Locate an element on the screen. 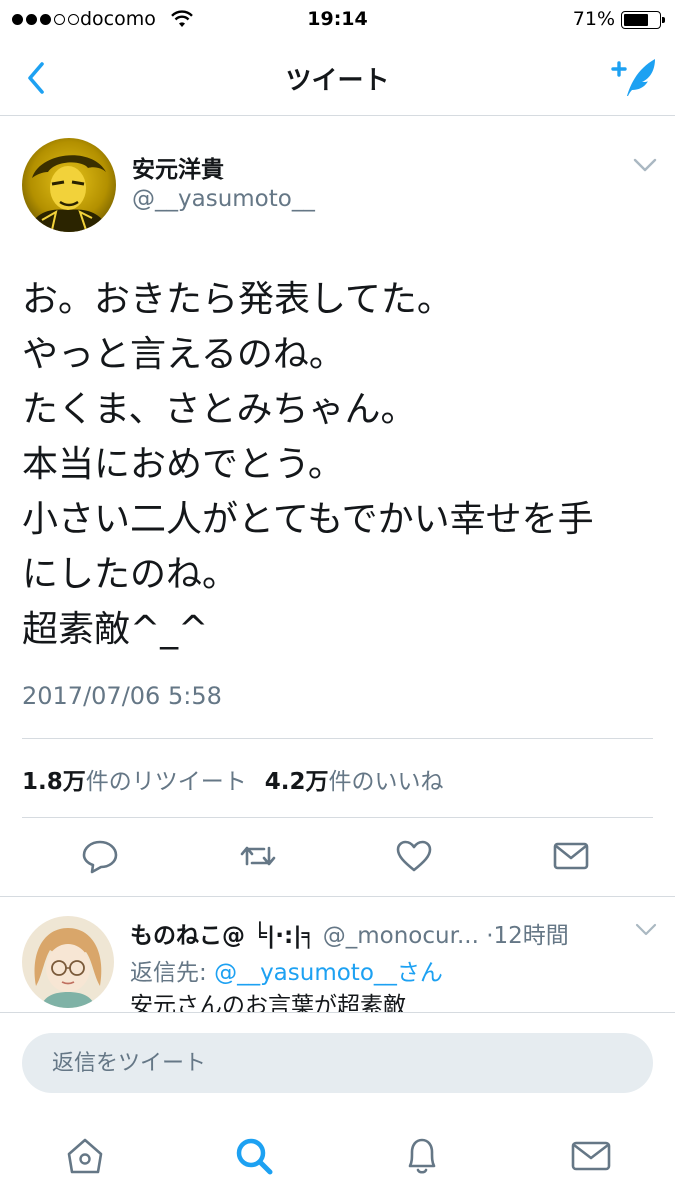 The image size is (675, 1200). author-avatar is located at coordinates (69, 185).